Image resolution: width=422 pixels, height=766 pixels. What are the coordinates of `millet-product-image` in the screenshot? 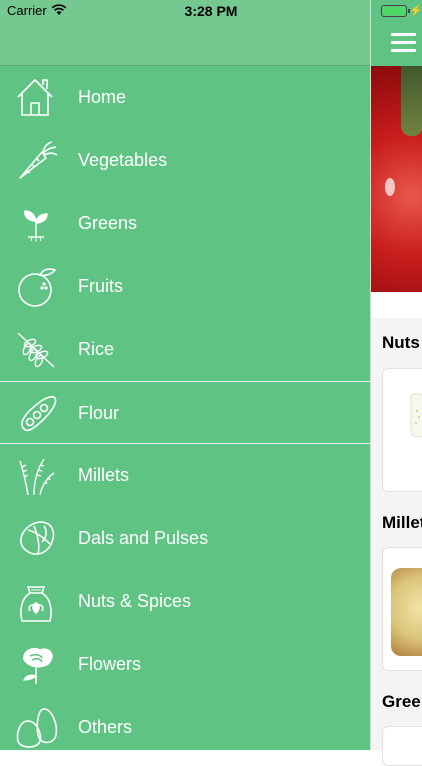 It's located at (406, 612).